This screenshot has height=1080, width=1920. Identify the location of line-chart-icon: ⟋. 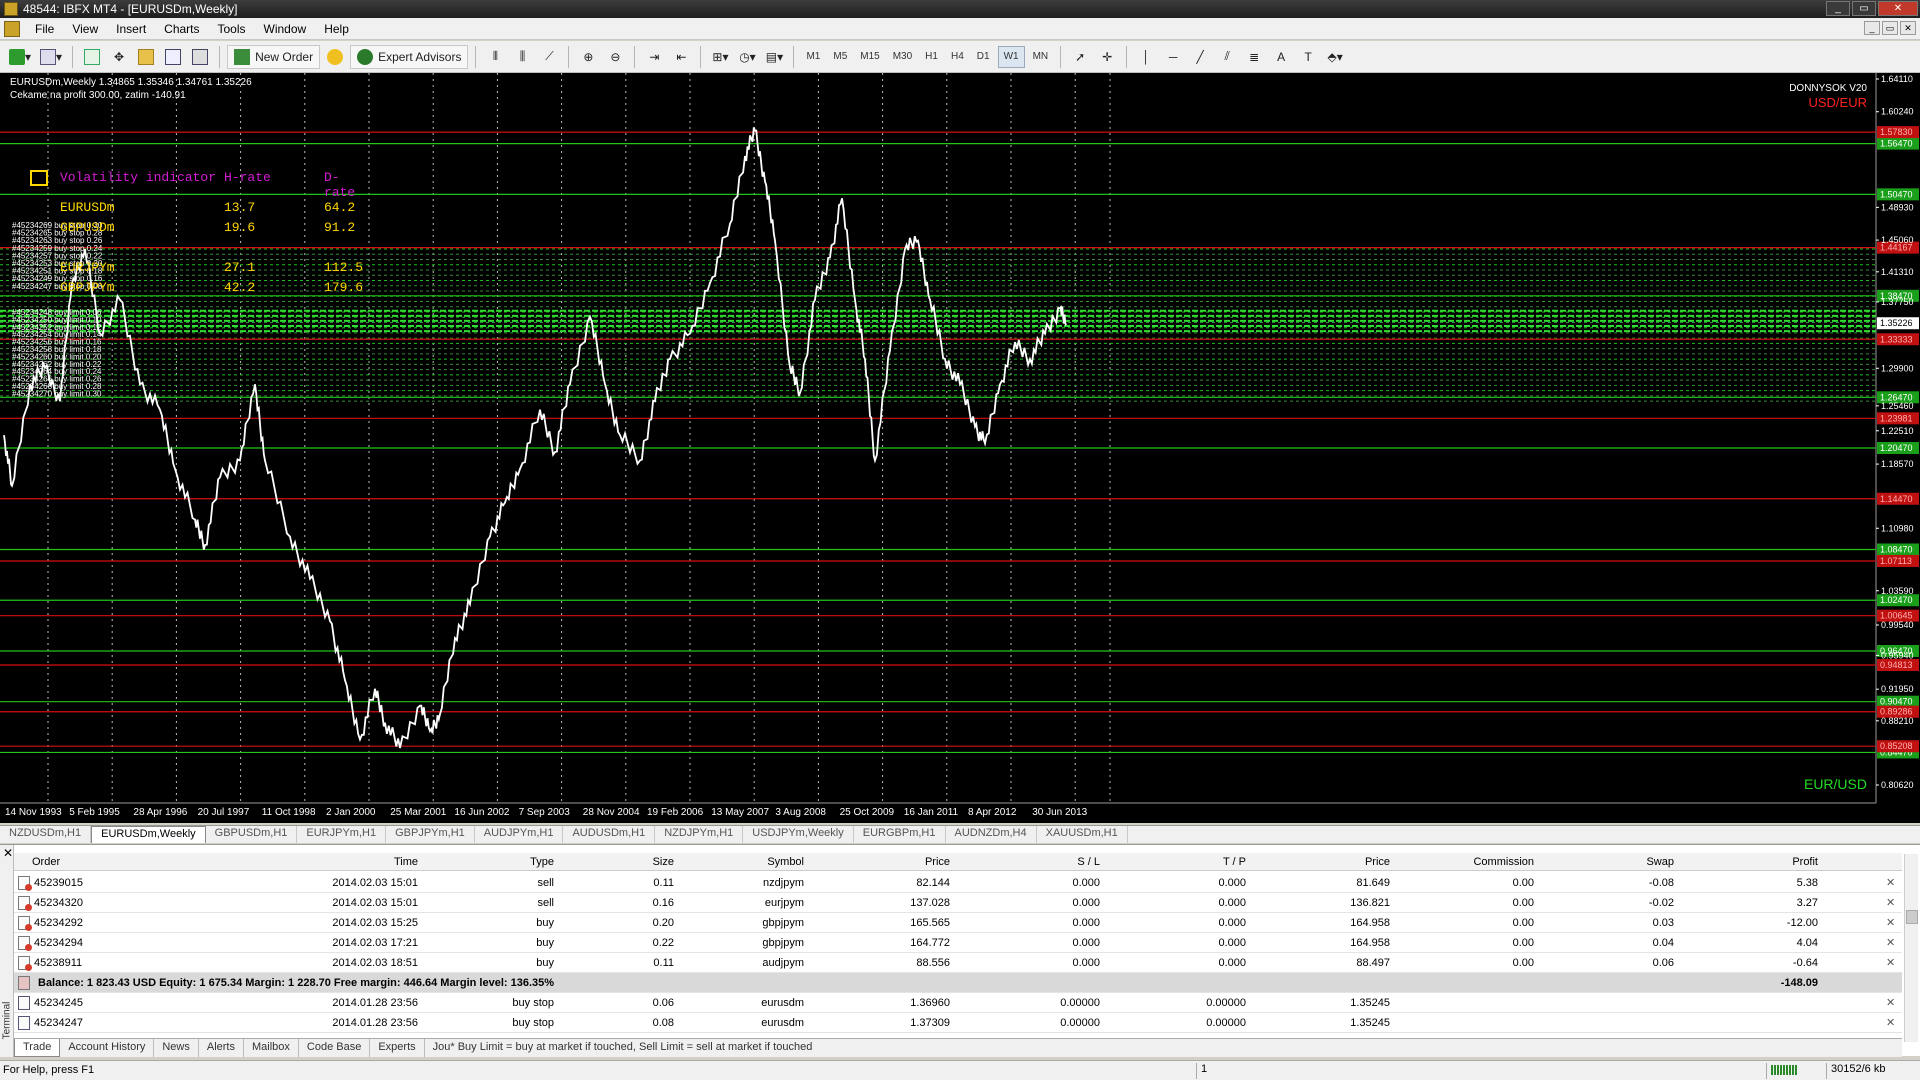
(549, 57).